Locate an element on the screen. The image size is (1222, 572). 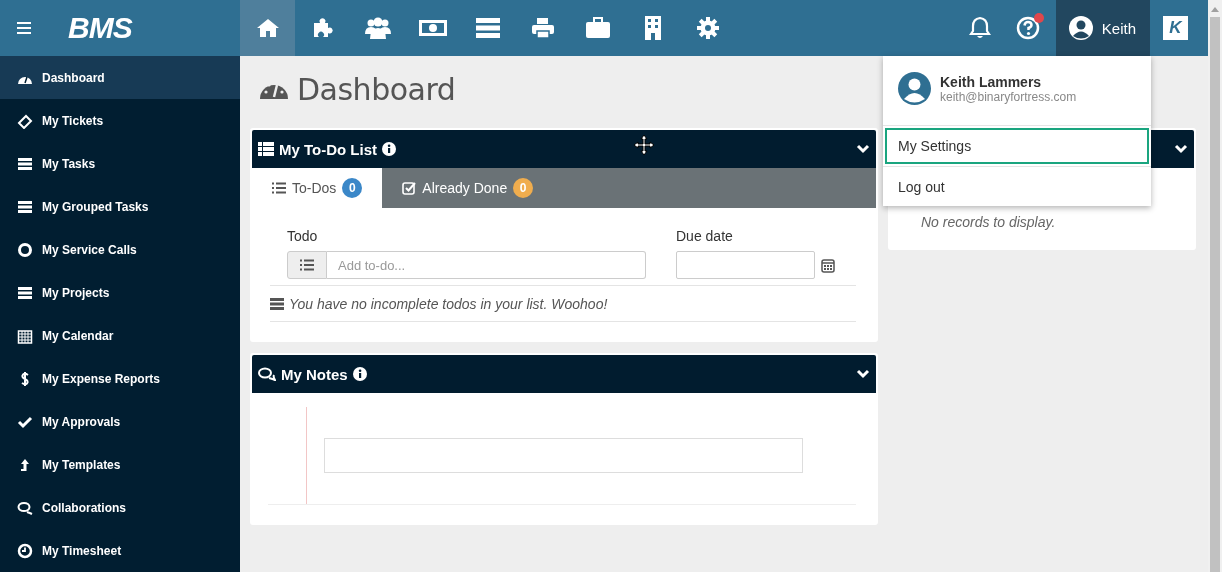
empty-message: No records to display. is located at coordinates (988, 222).